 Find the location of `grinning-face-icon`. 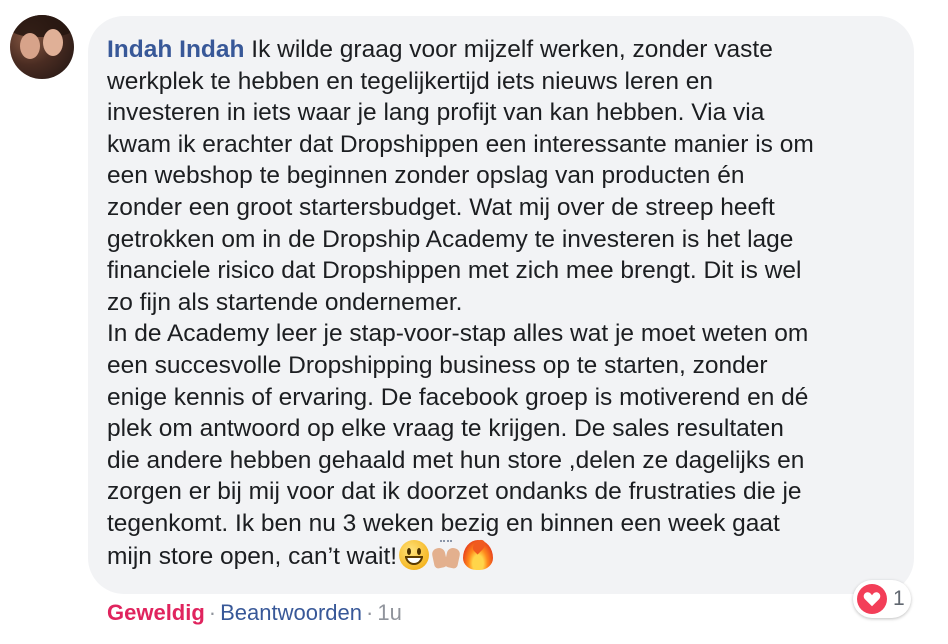

grinning-face-icon is located at coordinates (414, 554).